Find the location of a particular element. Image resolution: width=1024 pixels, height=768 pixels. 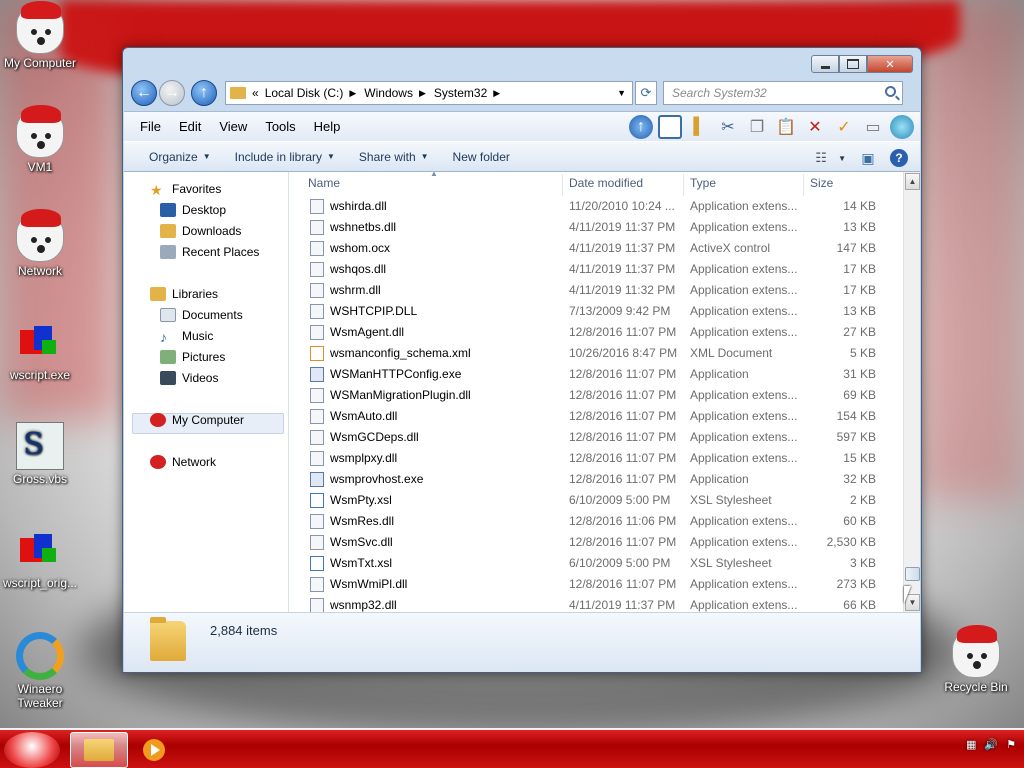

refresh-button: ⟳ is located at coordinates (646, 93).